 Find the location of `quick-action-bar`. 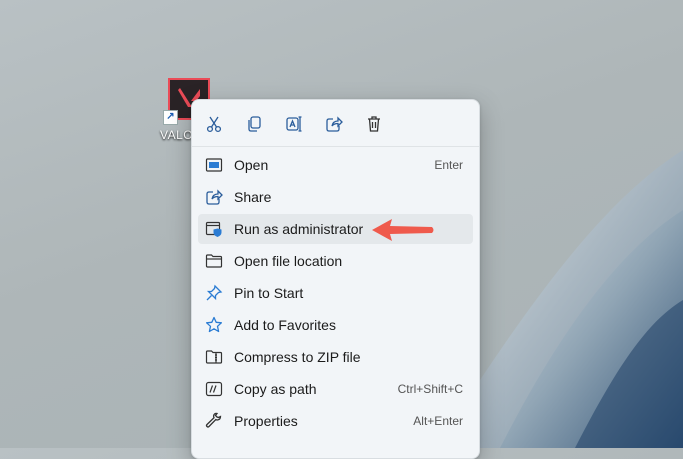

quick-action-bar is located at coordinates (294, 124).